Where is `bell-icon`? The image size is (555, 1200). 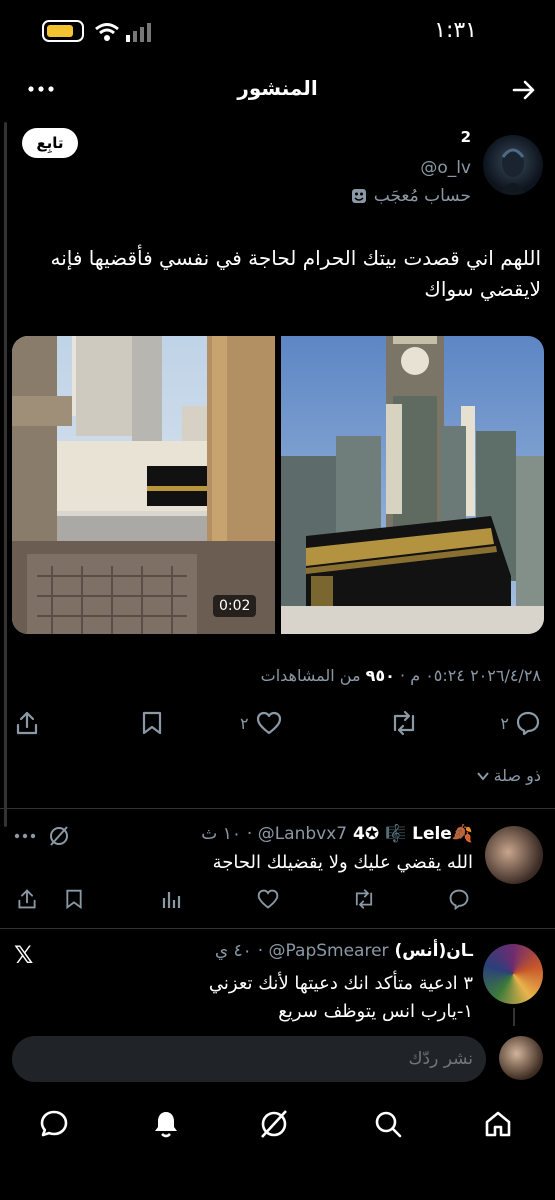
bell-icon is located at coordinates (166, 1125).